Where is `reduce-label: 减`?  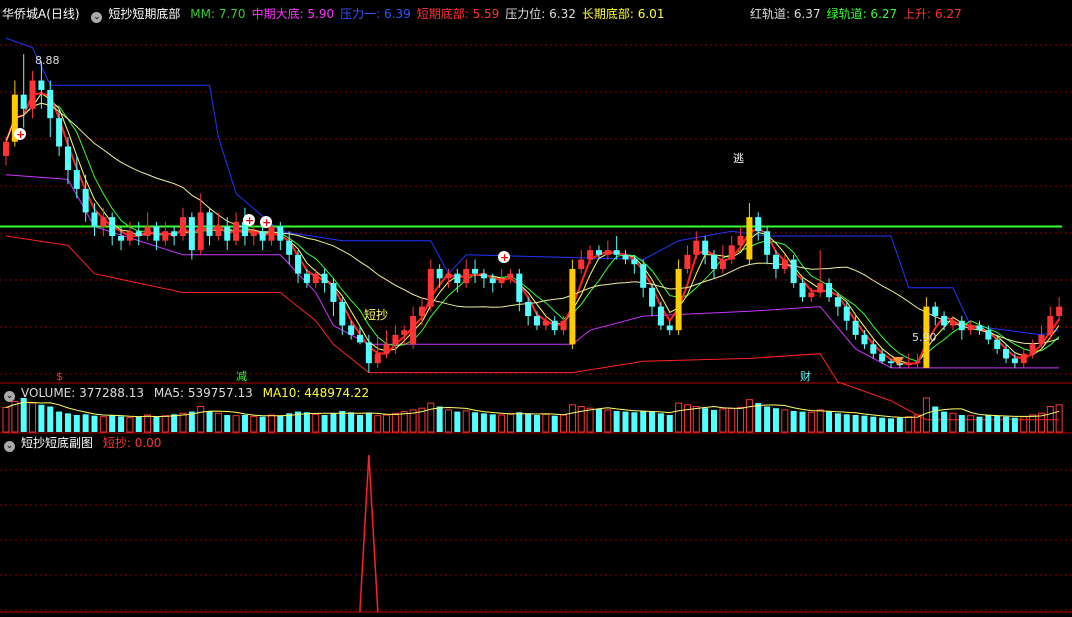
reduce-label: 减 is located at coordinates (241, 376).